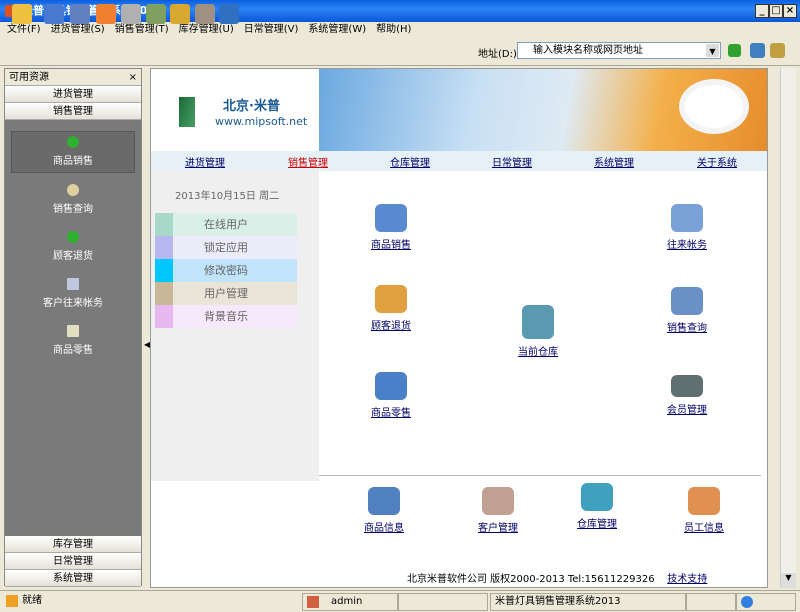 Image resolution: width=800 pixels, height=612 pixels. I want to click on module-accounts: 往来帐务, so click(687, 227).